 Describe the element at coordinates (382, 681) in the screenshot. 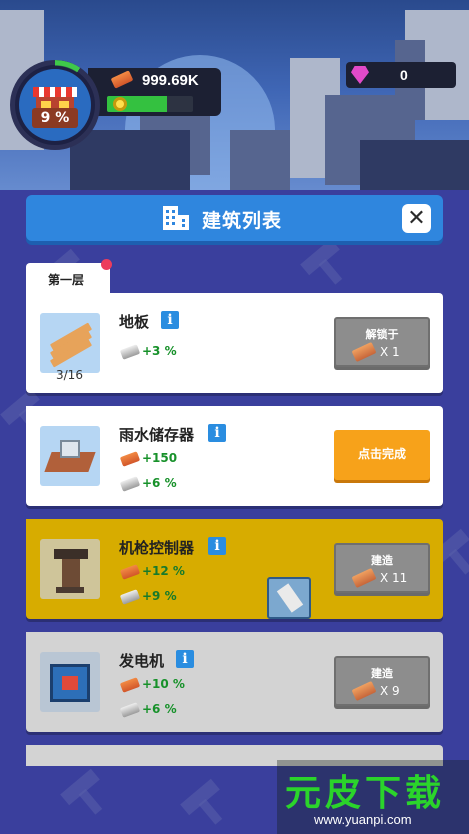

I see `build-button: 建造 X 9` at that location.